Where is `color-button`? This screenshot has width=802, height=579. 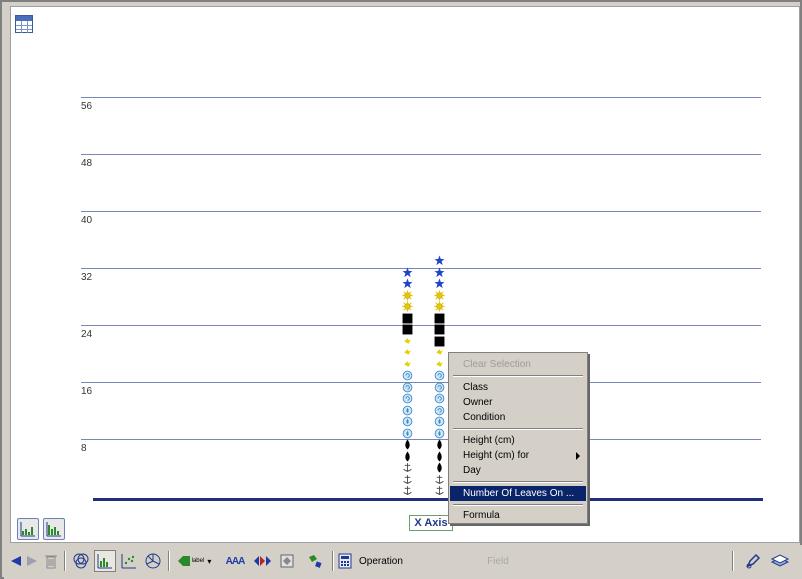
color-button is located at coordinates (263, 561).